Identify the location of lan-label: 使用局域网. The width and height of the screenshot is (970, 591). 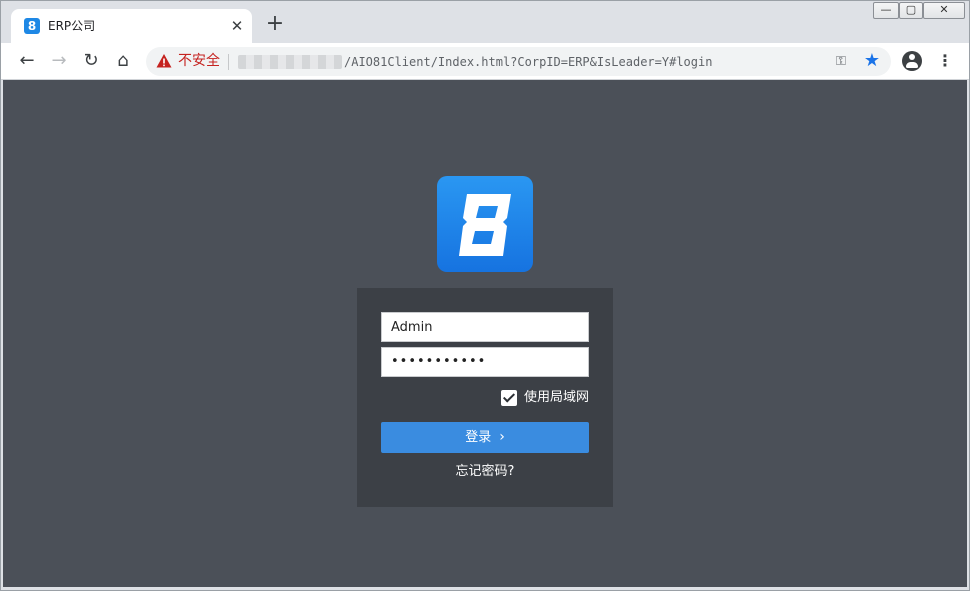
(556, 398).